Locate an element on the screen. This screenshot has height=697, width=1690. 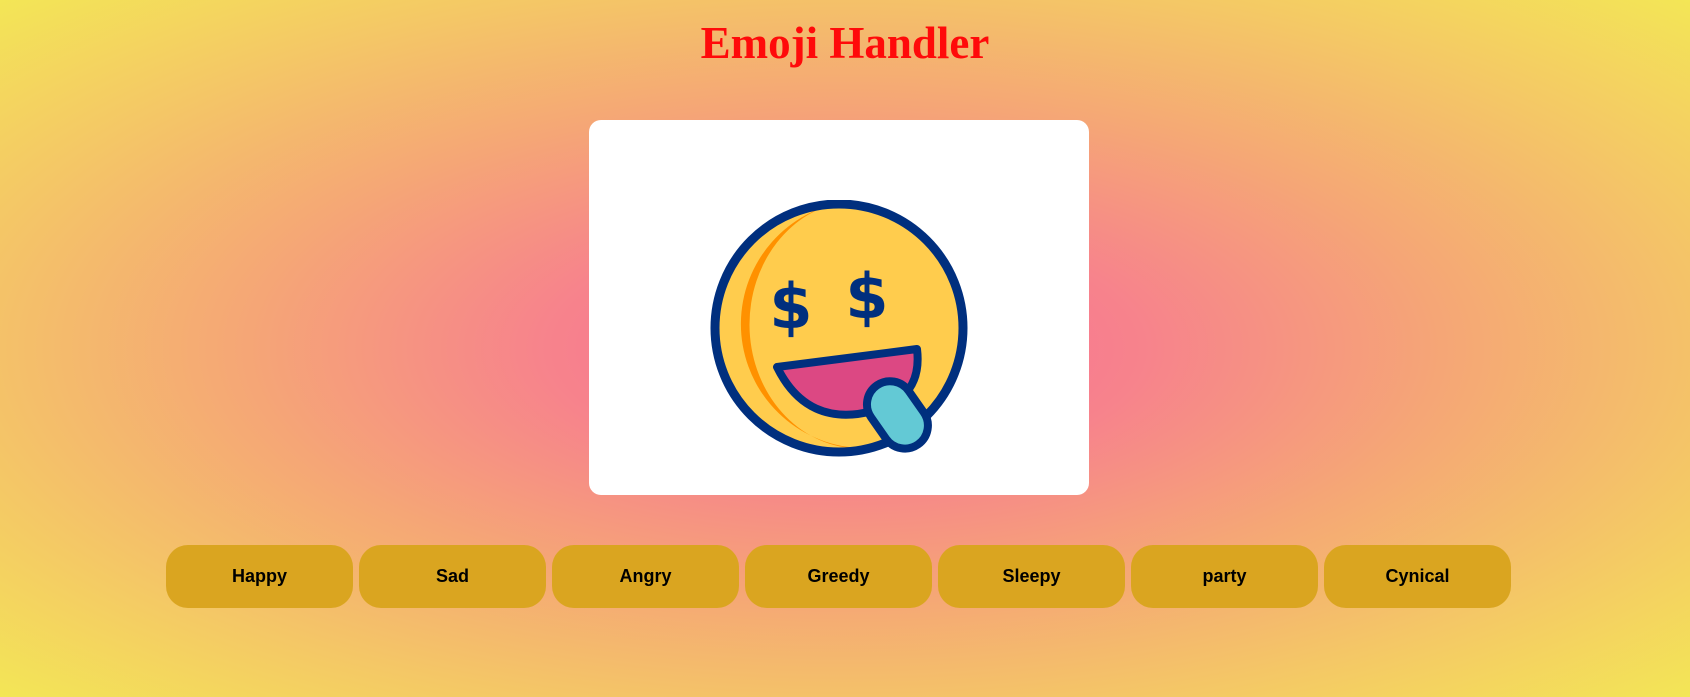
sleepy-button: Sleepy is located at coordinates (1031, 576).